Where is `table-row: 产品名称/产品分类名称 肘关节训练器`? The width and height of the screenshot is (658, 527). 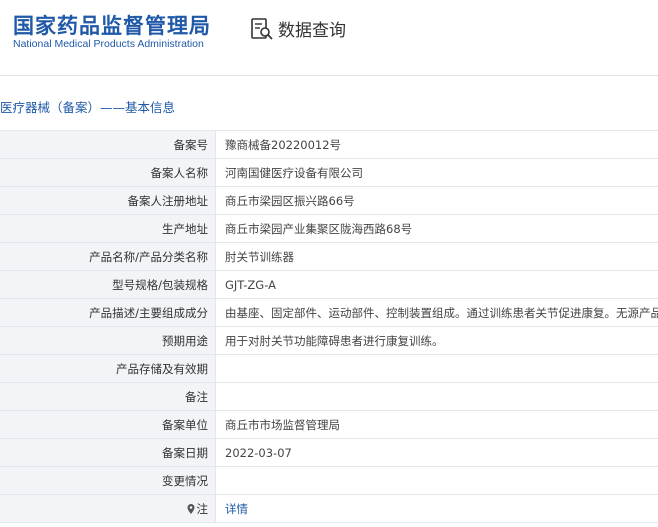
table-row: 产品名称/产品分类名称 肘关节训练器 is located at coordinates (329, 256).